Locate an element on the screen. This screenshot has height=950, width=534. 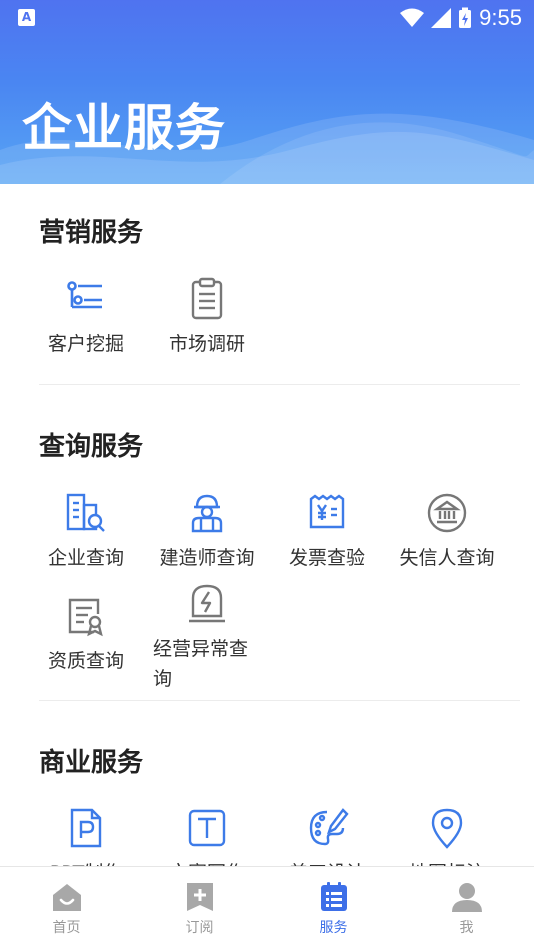
service-item-company-query: 企业查询 is located at coordinates (86, 530).